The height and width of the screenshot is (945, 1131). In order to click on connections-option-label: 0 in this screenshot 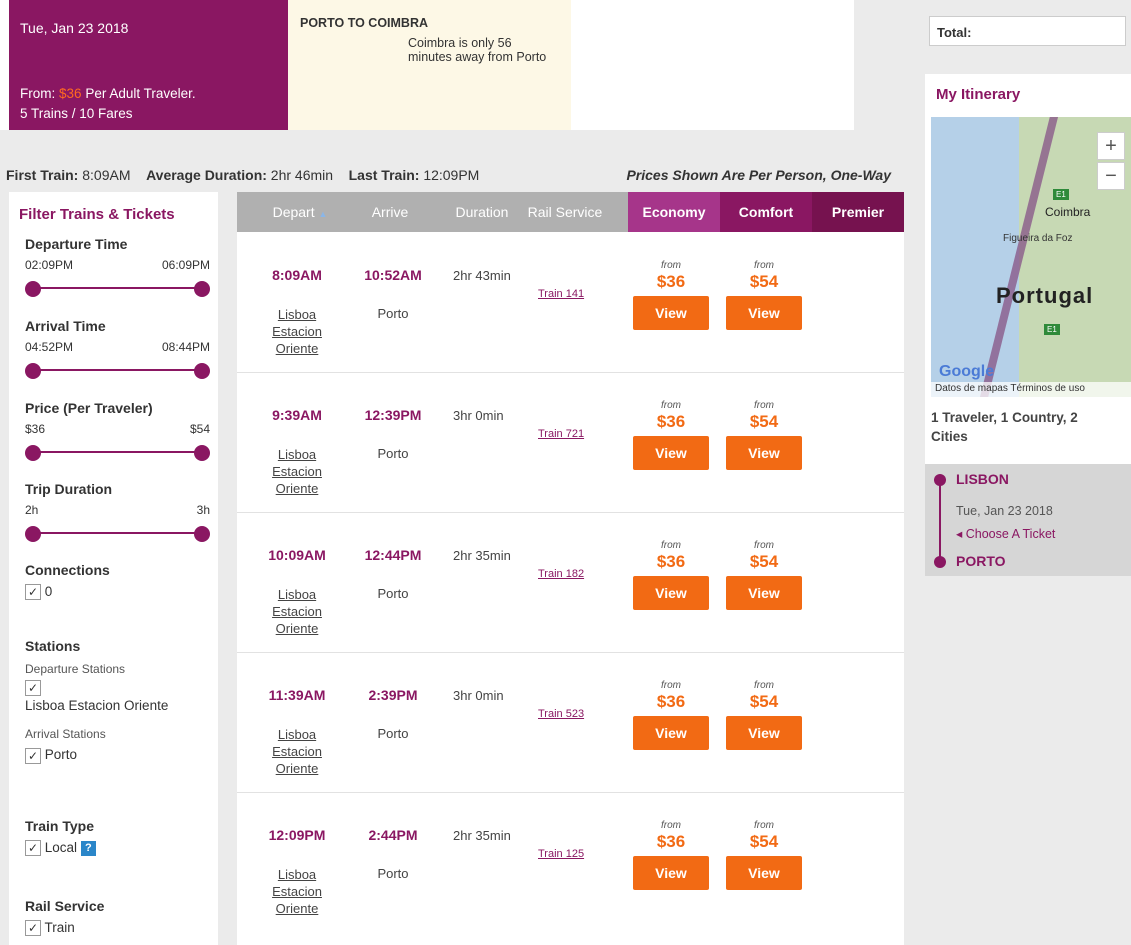, I will do `click(48, 591)`.